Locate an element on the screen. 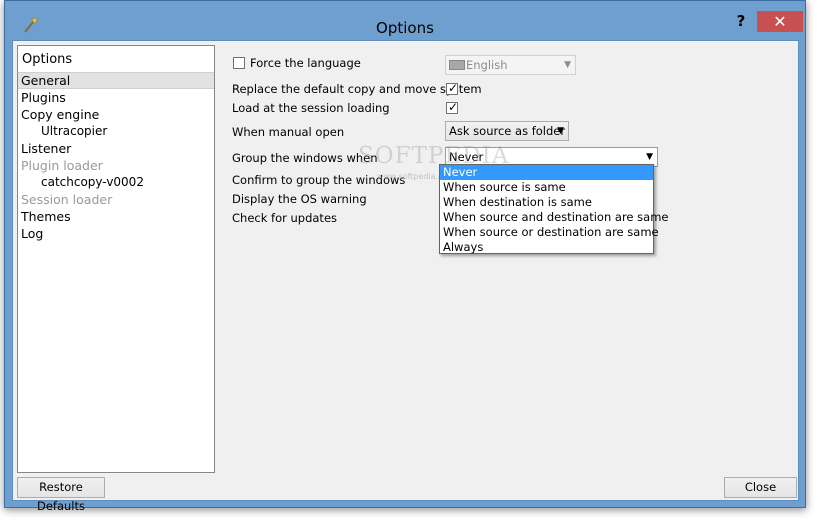  sidebar-item-ultracopier: Ultracopier is located at coordinates (116, 131).